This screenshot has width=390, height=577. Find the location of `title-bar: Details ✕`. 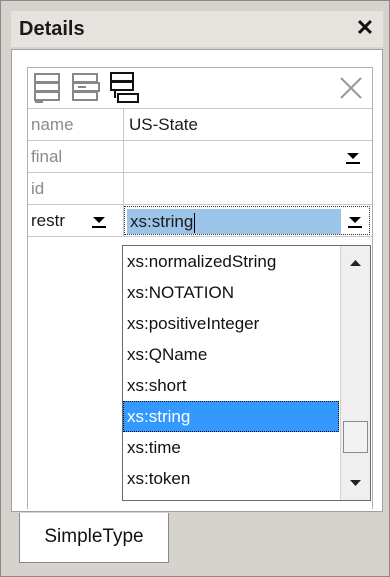

title-bar: Details ✕ is located at coordinates (197, 29).